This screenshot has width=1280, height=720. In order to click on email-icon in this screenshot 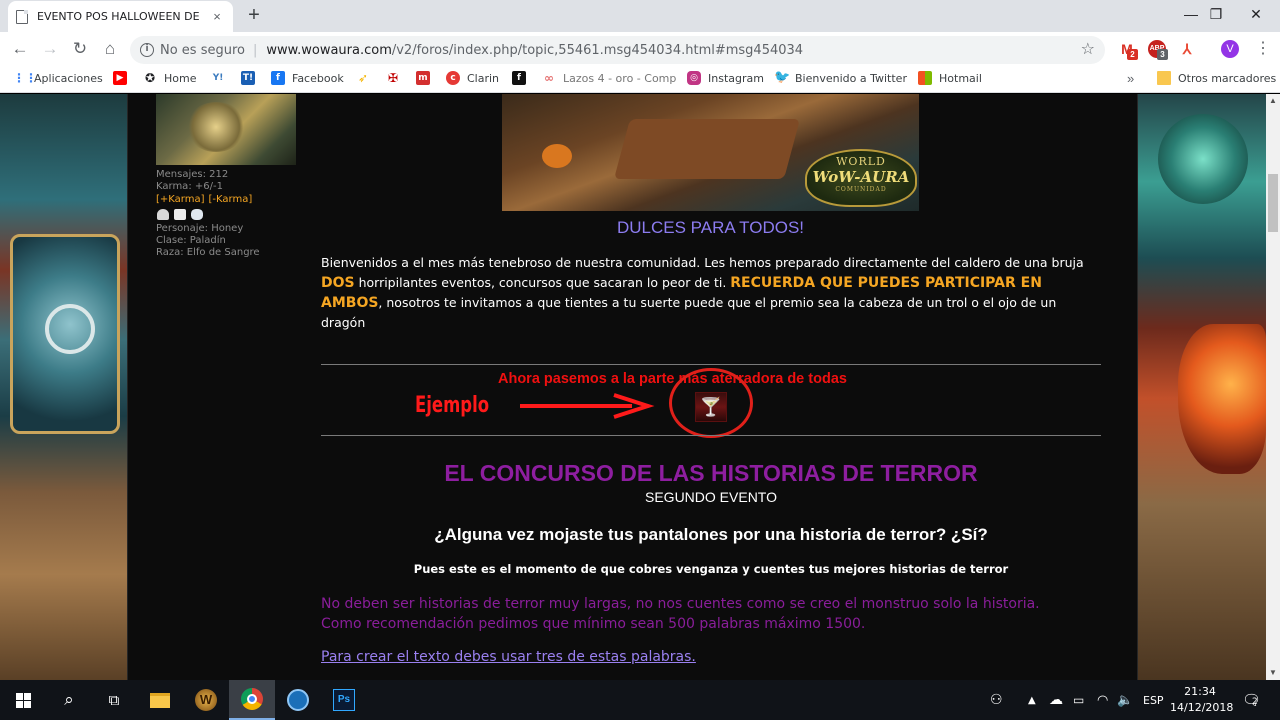, I will do `click(180, 214)`.